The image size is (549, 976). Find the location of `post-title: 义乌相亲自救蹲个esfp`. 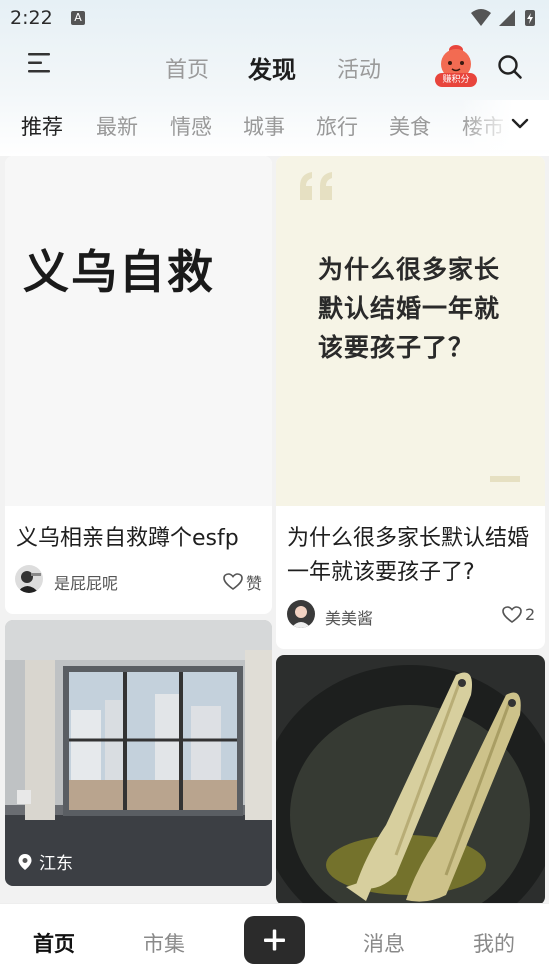

post-title: 义乌相亲自救蹲个esfp is located at coordinates (127, 538).